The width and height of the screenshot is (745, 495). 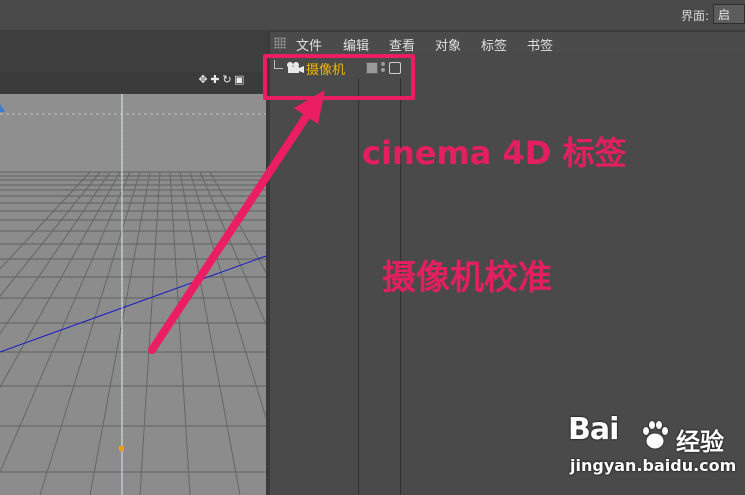 I want to click on baidu-jingyan-watermark: Bai 经验 jingyan.baidu.com, so click(x=653, y=449).